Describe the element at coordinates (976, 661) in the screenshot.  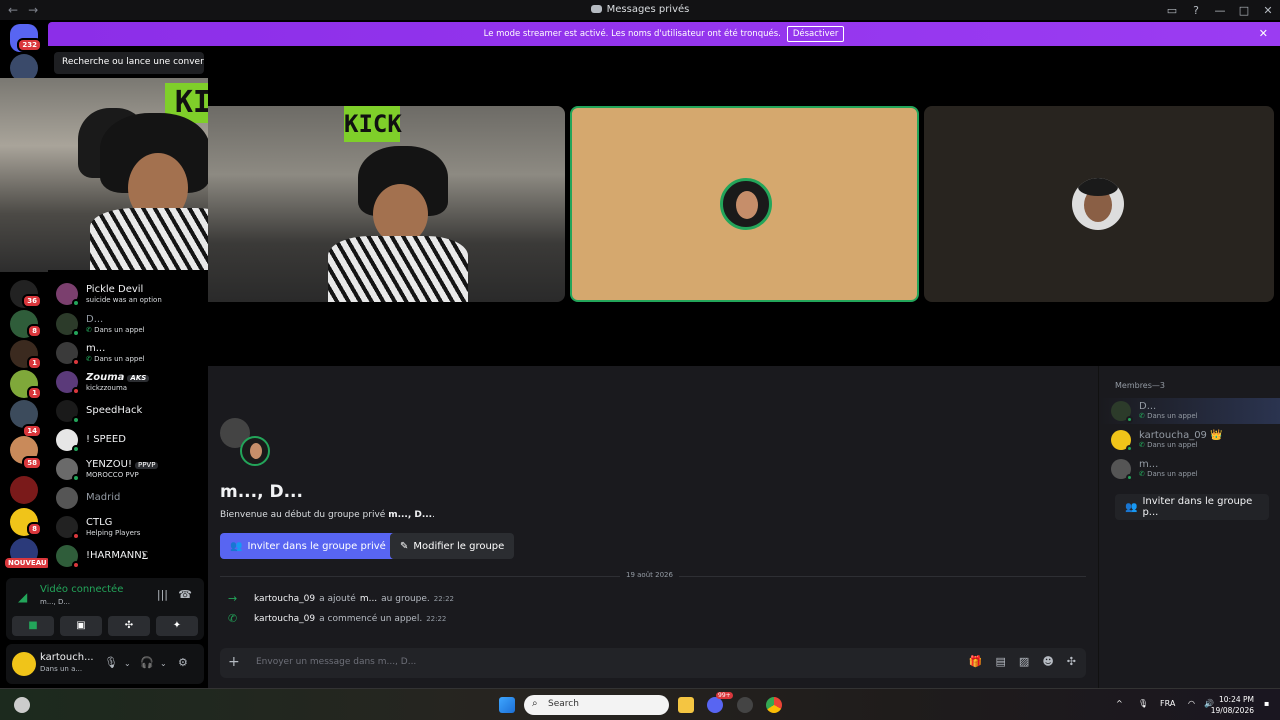
I see `gift-icon: 🎁` at that location.